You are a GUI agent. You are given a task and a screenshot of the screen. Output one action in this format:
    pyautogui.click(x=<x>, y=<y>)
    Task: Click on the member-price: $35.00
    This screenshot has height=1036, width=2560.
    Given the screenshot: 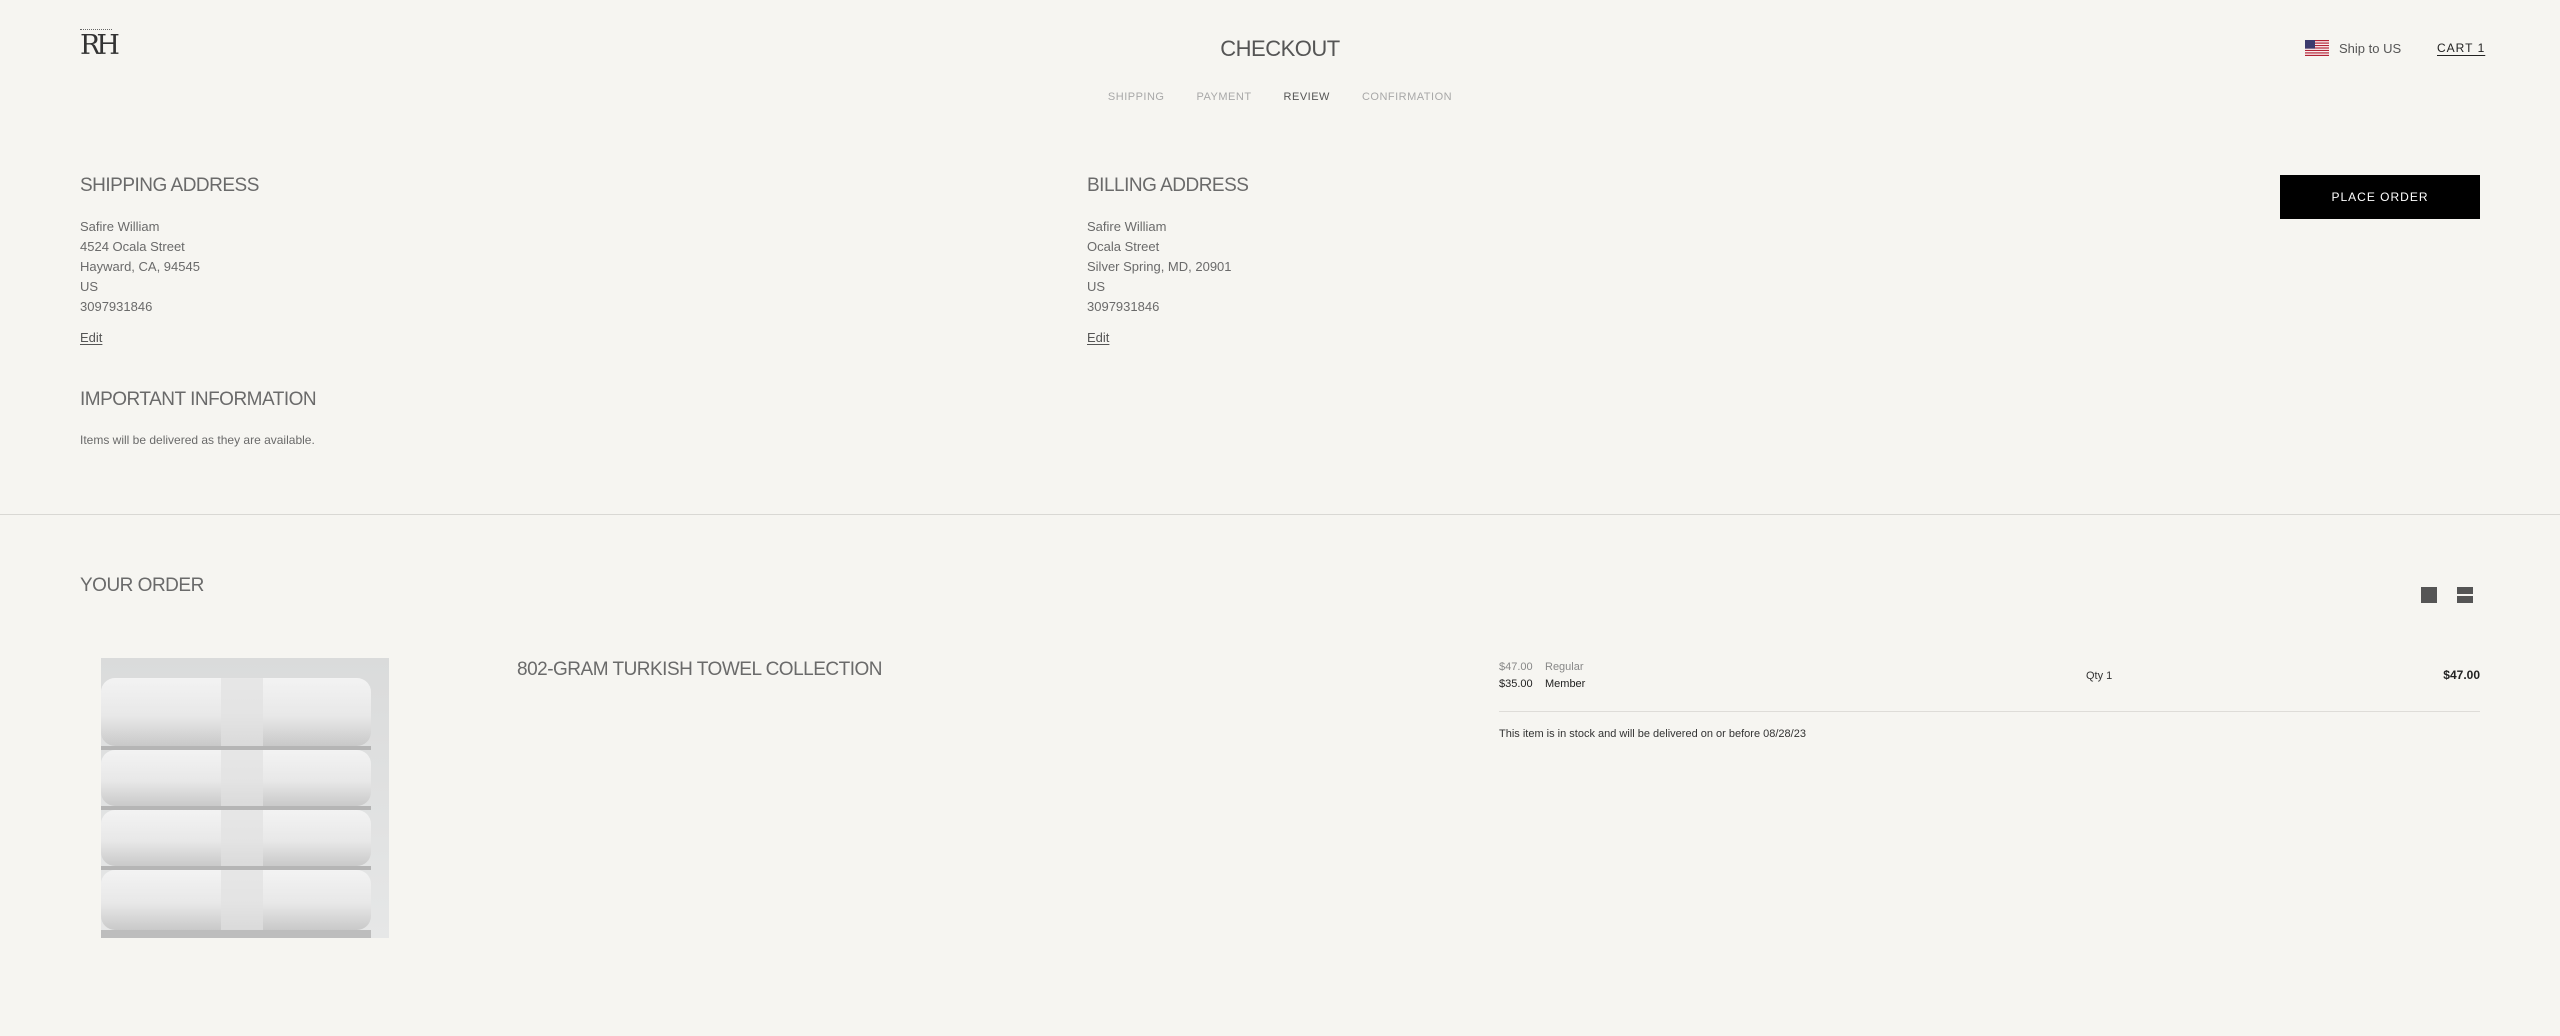 What is the action you would take?
    pyautogui.click(x=1516, y=684)
    